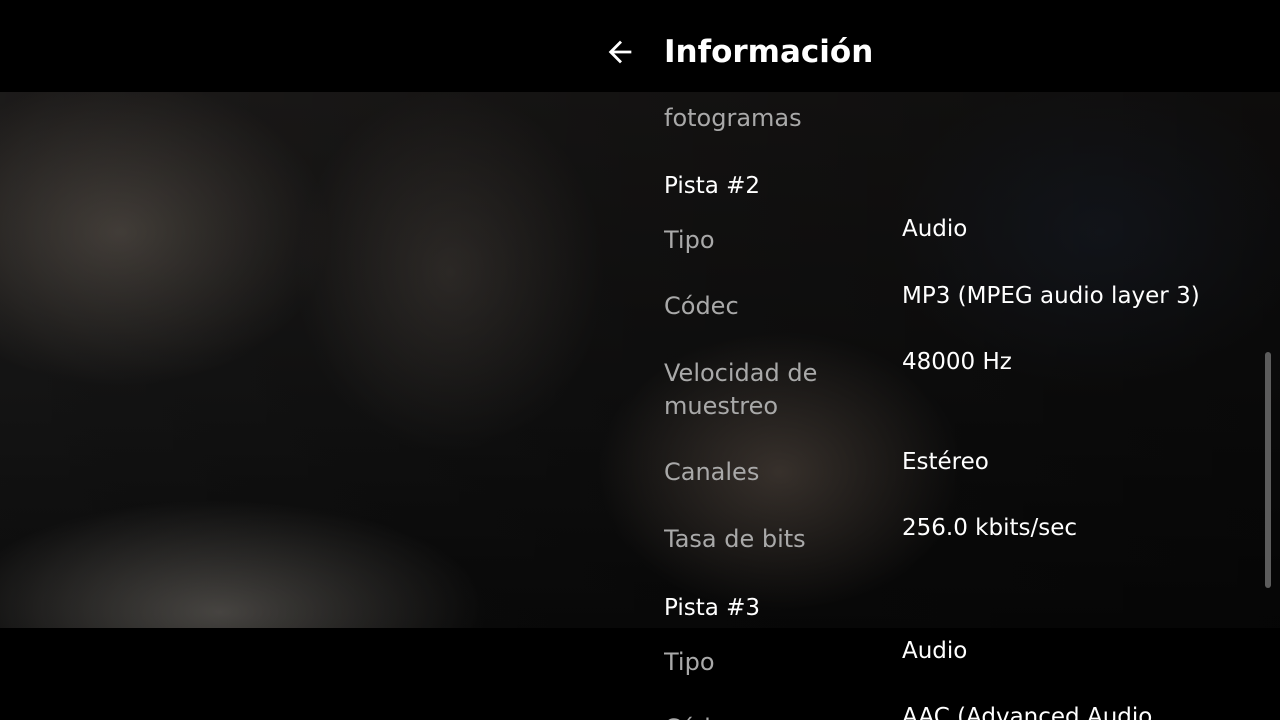 The height and width of the screenshot is (720, 1280). I want to click on scrollbar-thumb, so click(1268, 470).